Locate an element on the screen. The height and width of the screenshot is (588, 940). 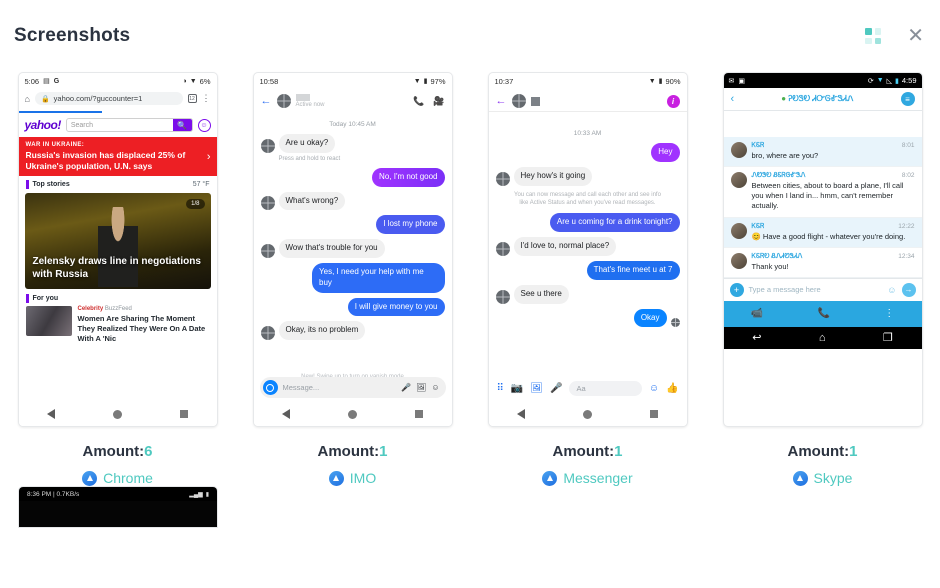
chrome-omnibox-row: ⌂ 🔒 yahoo.com/?guccounter=1 12 ⋮ is located at coordinates (118, 100).